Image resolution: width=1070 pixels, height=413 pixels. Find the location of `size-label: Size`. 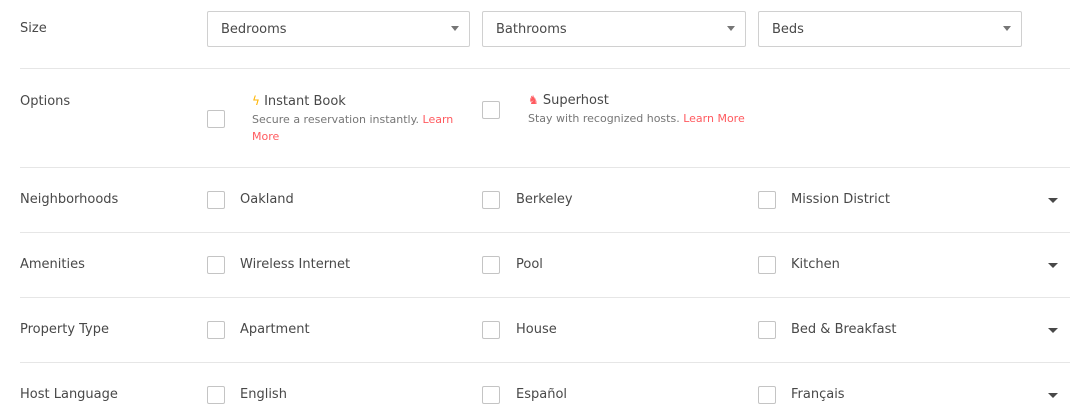

size-label: Size is located at coordinates (33, 28).